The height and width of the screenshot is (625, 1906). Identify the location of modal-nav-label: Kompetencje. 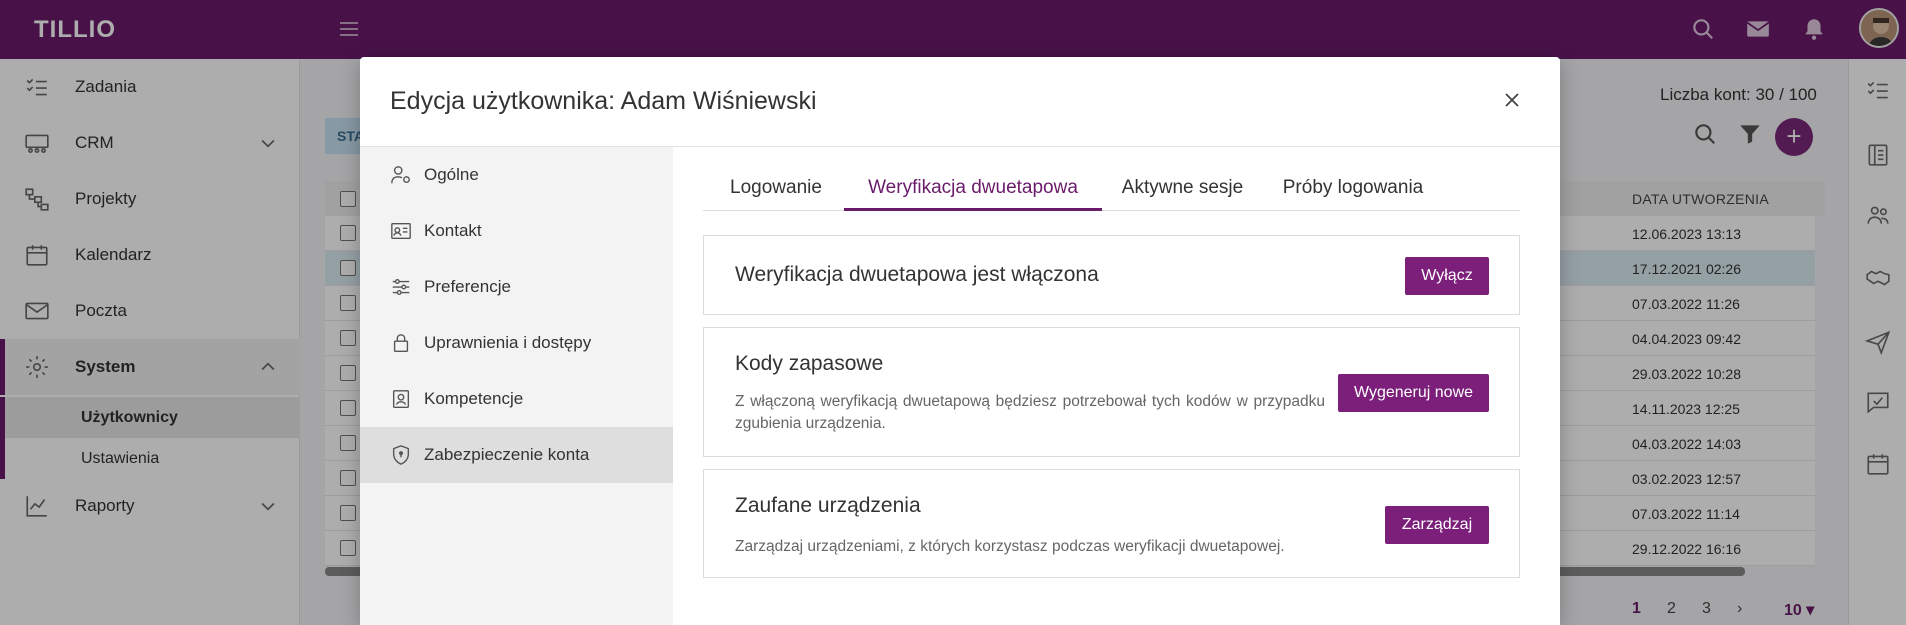
(474, 398).